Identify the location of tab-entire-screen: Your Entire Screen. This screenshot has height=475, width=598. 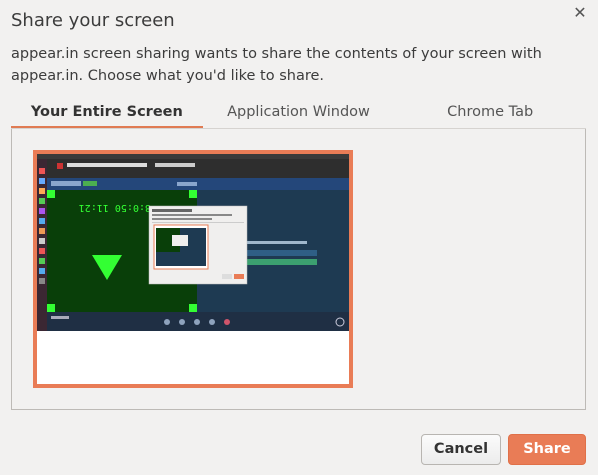
(107, 113).